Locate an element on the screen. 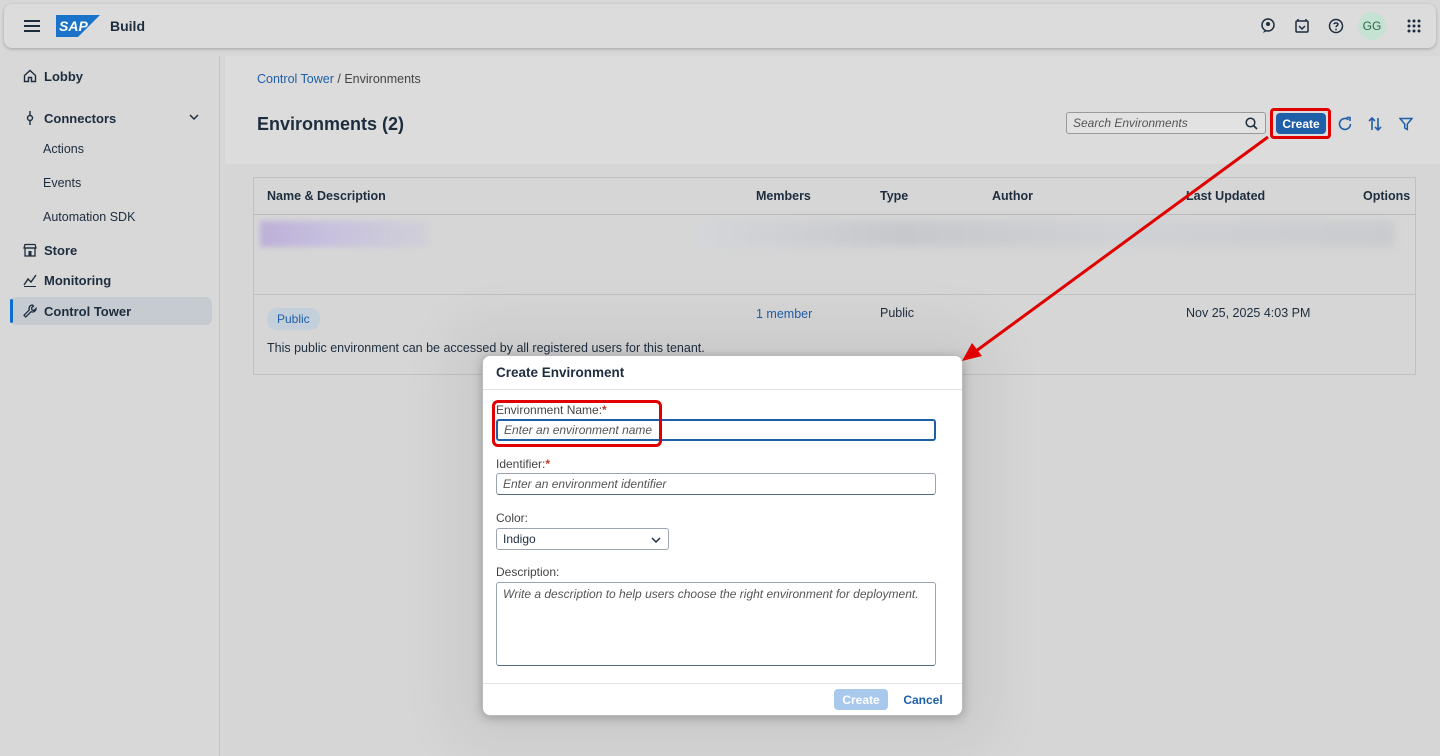  last-updated: Nov 25, 2025 4:03 PM is located at coordinates (1248, 313).